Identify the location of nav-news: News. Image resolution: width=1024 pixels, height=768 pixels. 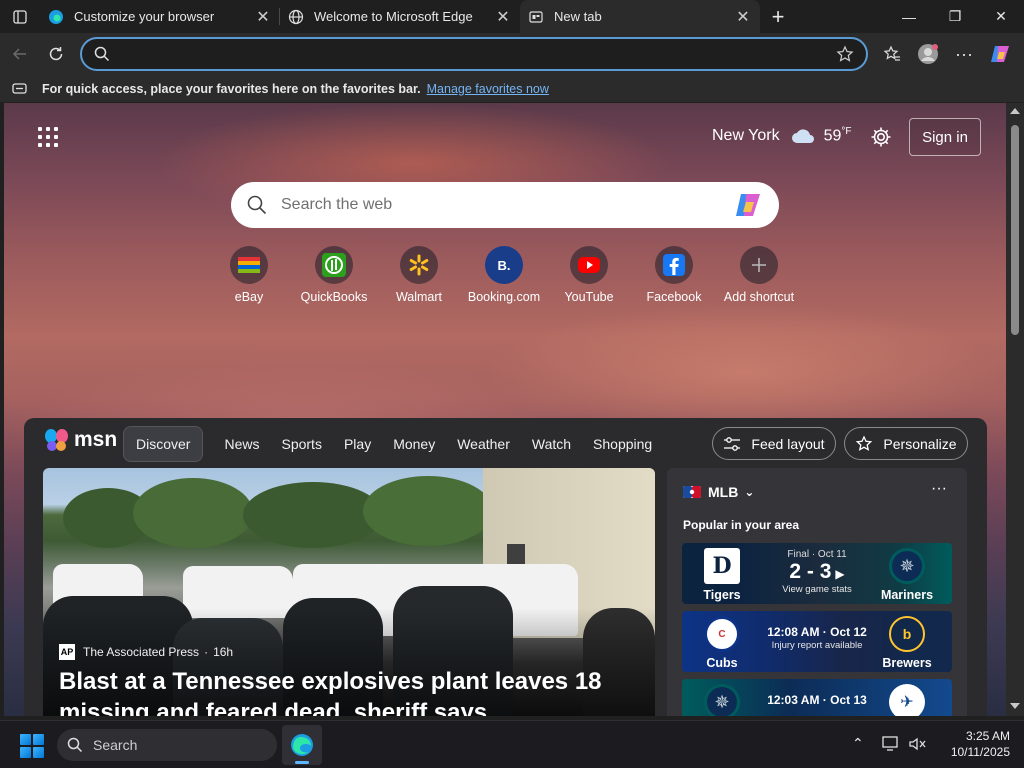
(241, 444).